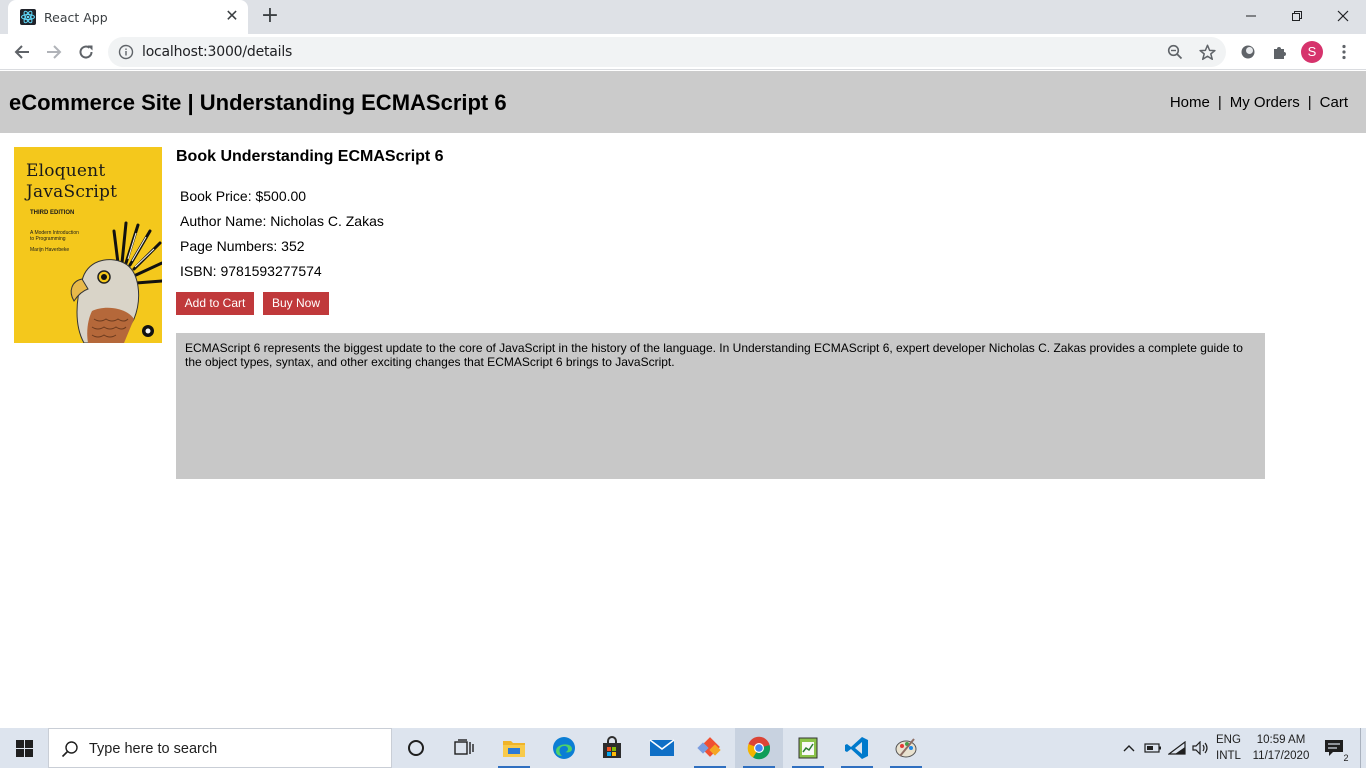  I want to click on nav-my-orders-link: My Orders, so click(1265, 102).